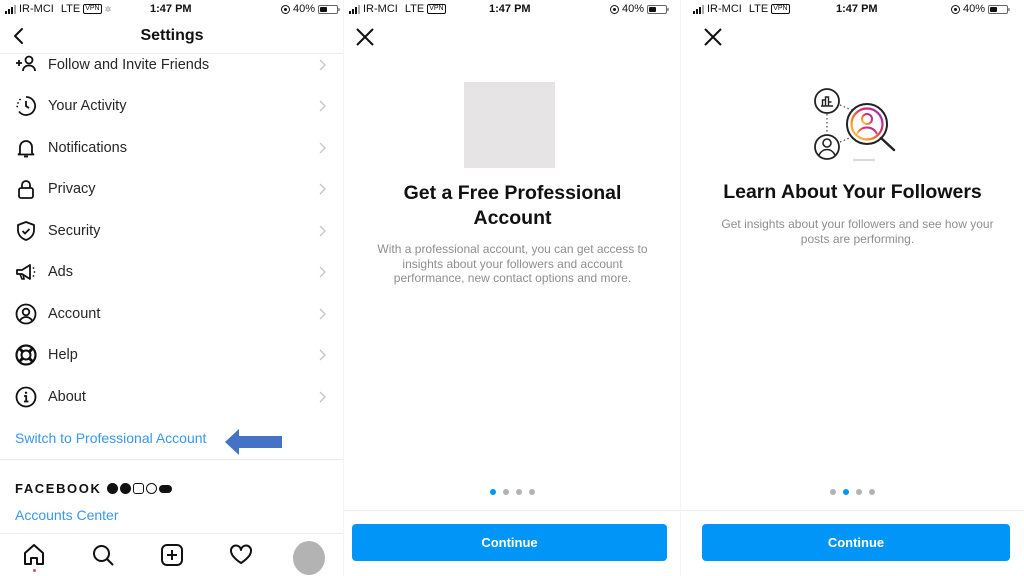  What do you see at coordinates (172, 314) in the screenshot?
I see `menu-item-account: Account` at bounding box center [172, 314].